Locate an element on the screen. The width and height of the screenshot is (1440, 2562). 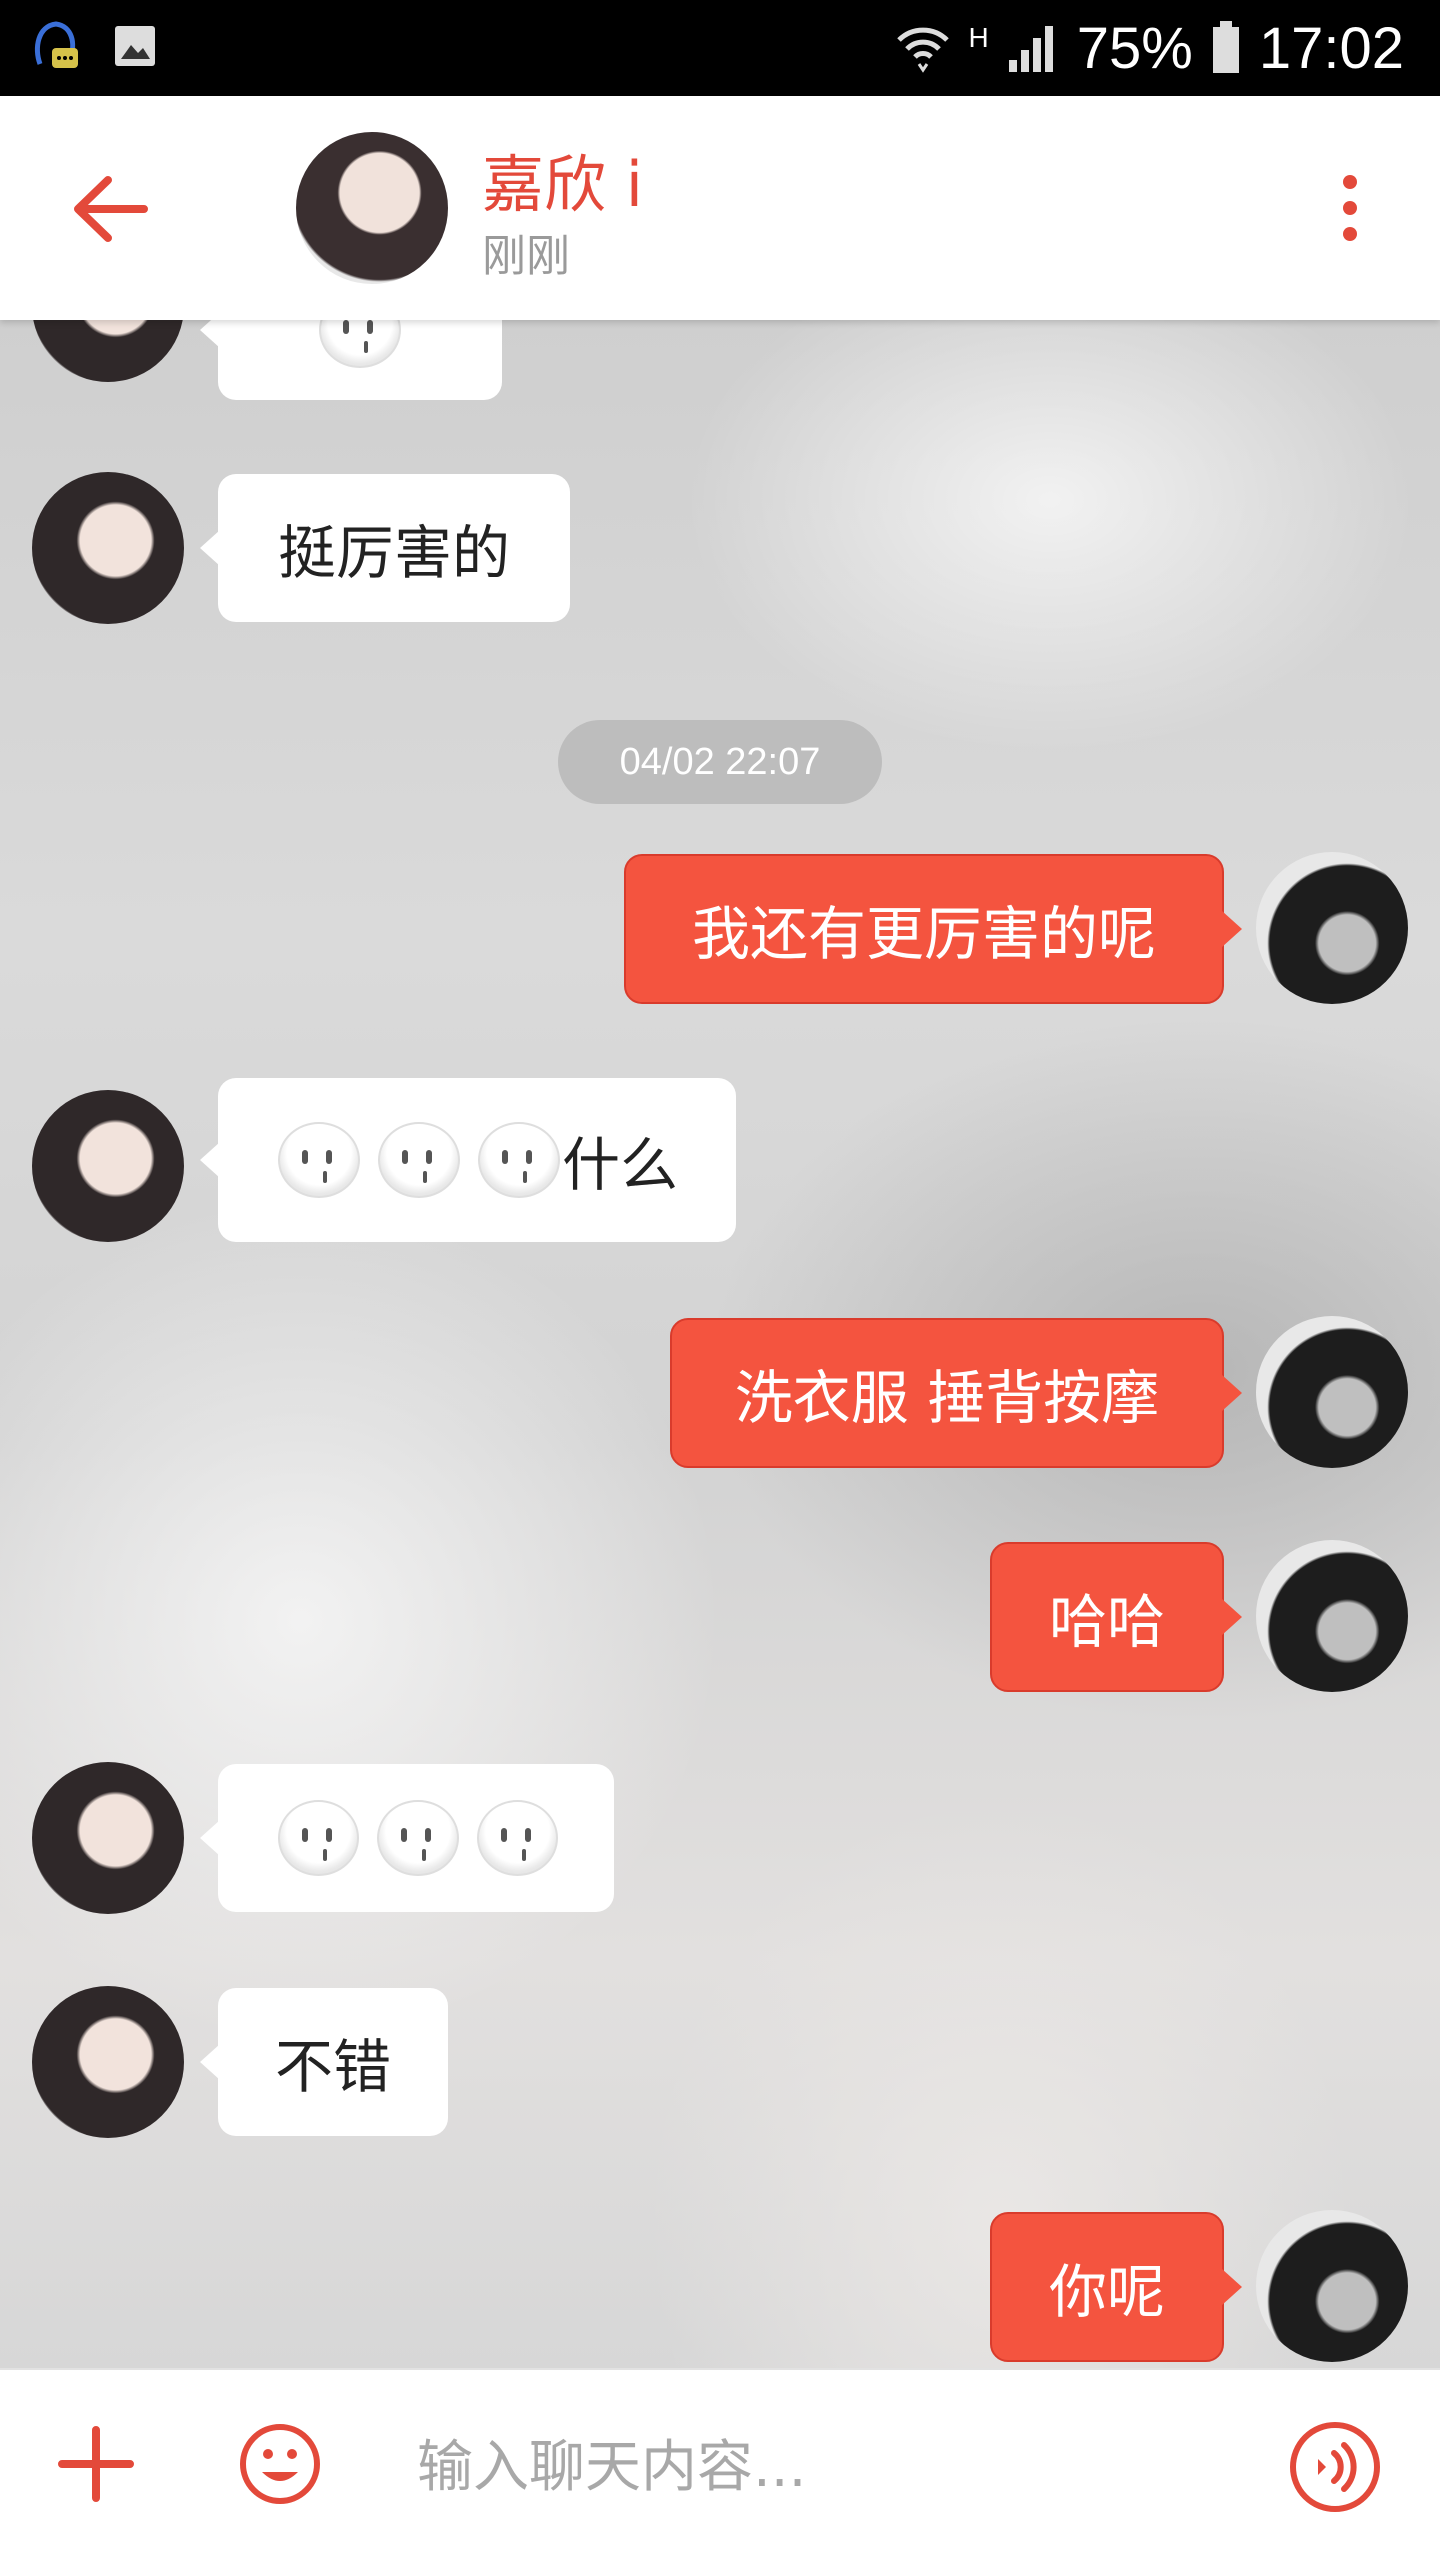
assistant-notification-icon is located at coordinates (56, 44).